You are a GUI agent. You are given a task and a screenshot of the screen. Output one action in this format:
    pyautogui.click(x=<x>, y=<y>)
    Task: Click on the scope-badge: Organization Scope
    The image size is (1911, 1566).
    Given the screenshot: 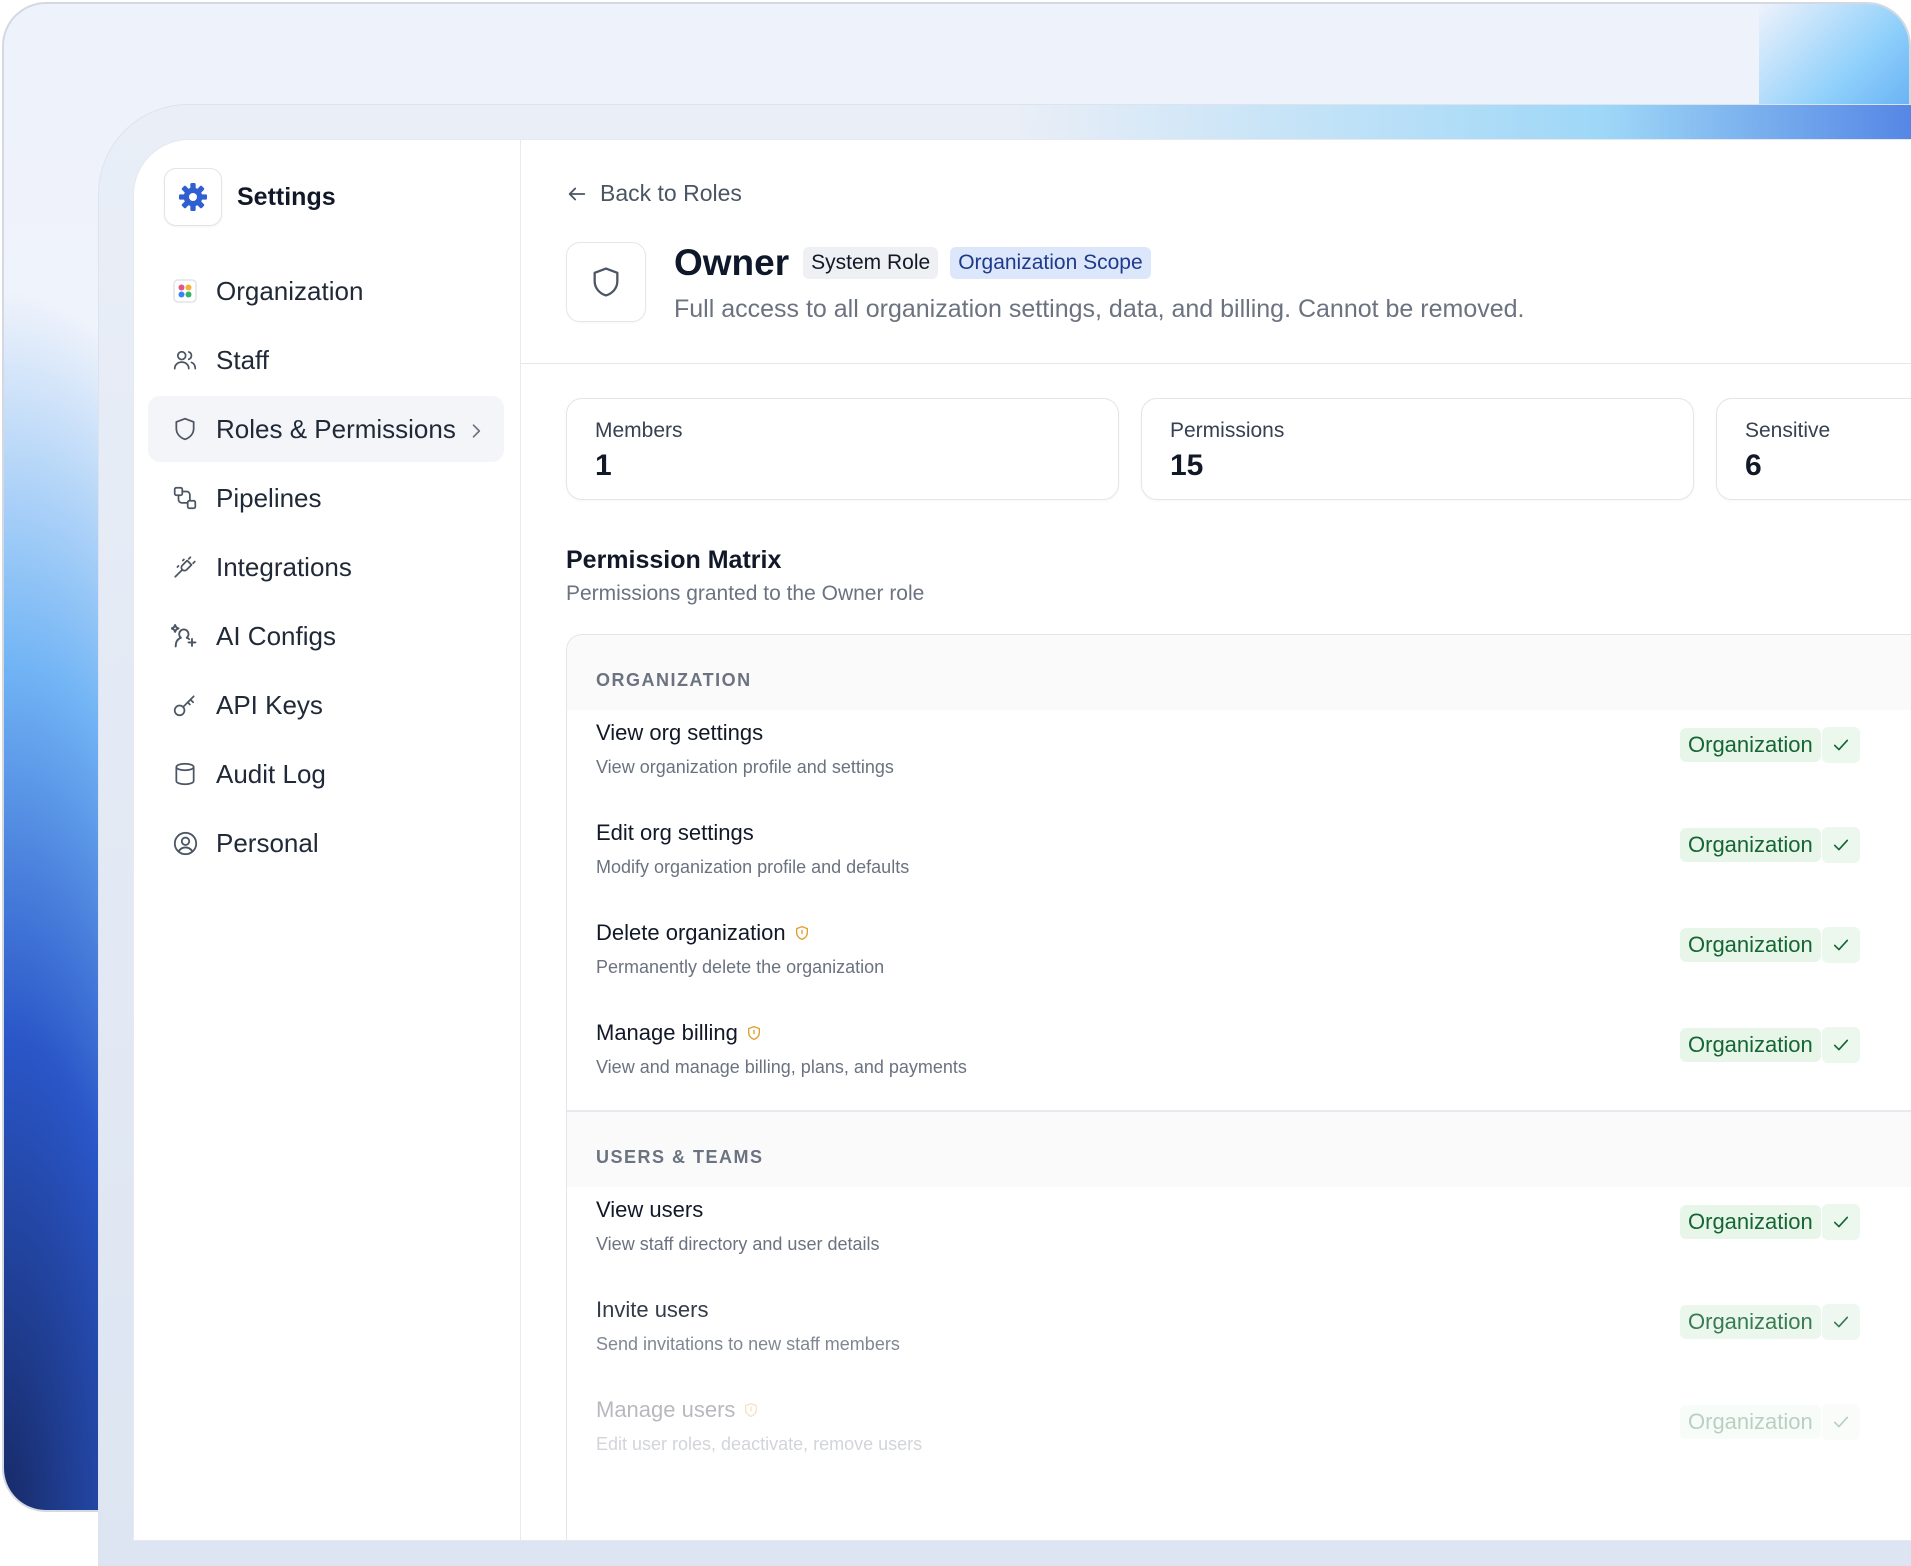 What is the action you would take?
    pyautogui.click(x=1050, y=263)
    